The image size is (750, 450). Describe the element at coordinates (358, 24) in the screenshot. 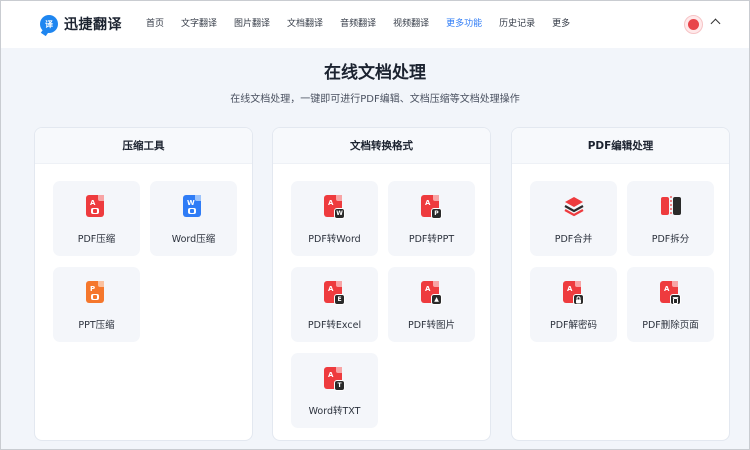

I see `nav-item-audio-translate: 音频翻译` at that location.